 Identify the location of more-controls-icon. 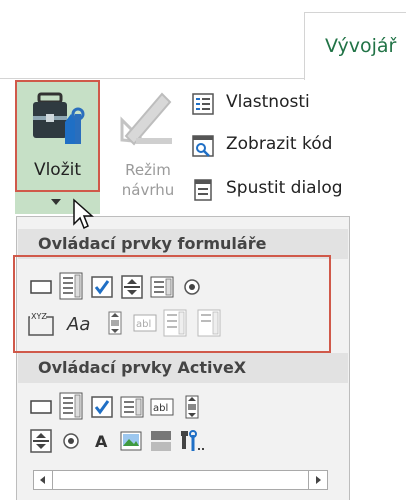
(193, 441).